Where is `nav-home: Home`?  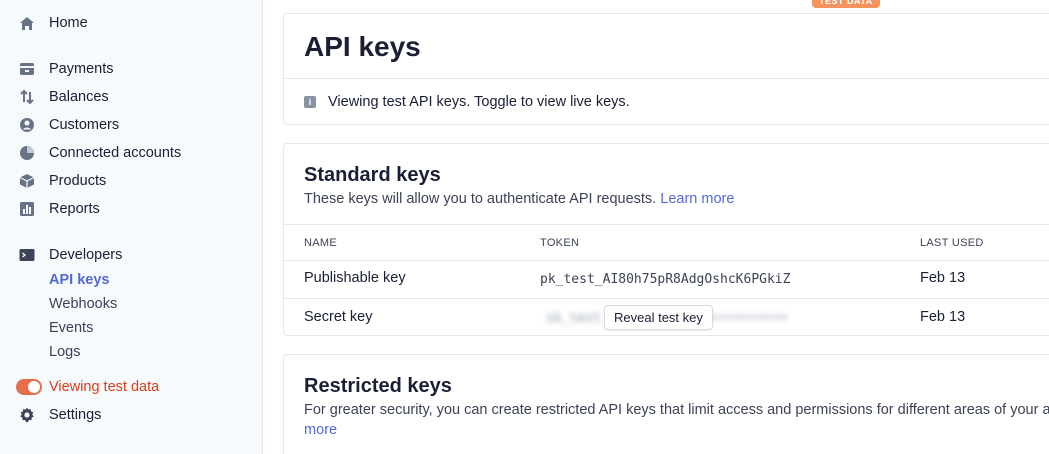 nav-home: Home is located at coordinates (53, 23).